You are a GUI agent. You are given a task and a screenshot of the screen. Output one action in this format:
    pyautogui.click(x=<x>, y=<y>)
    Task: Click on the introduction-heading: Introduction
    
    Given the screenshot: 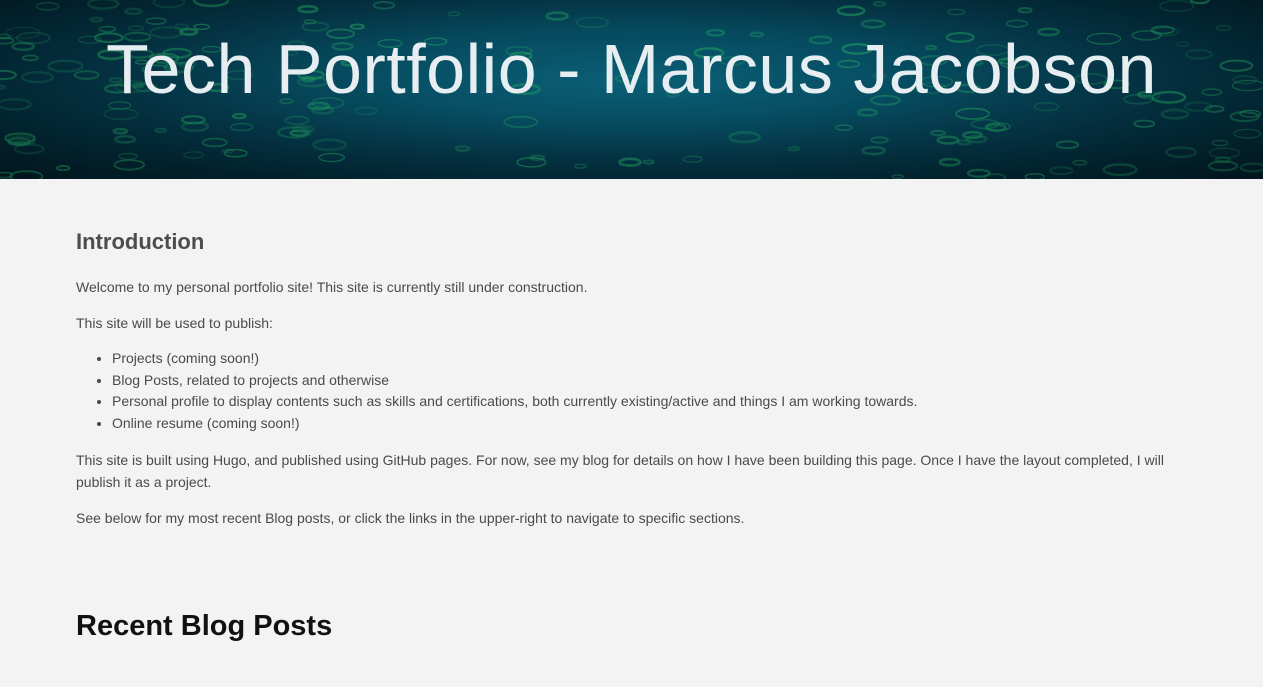 What is the action you would take?
    pyautogui.click(x=140, y=241)
    